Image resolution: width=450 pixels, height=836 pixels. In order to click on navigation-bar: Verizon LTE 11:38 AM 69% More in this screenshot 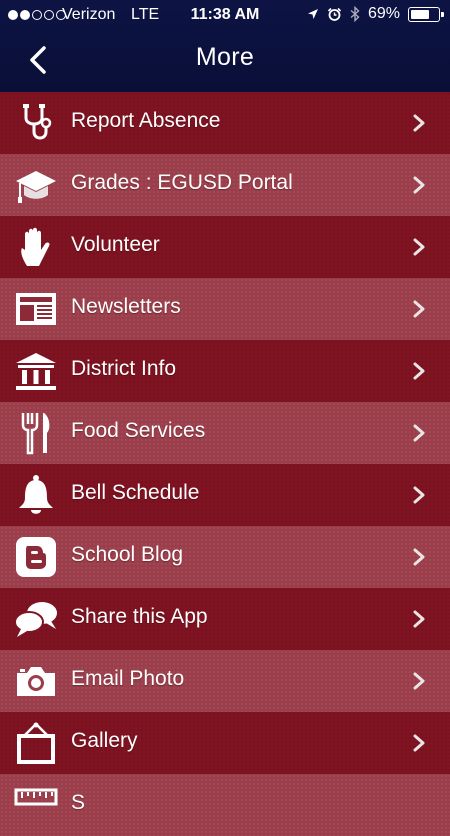, I will do `click(225, 46)`.